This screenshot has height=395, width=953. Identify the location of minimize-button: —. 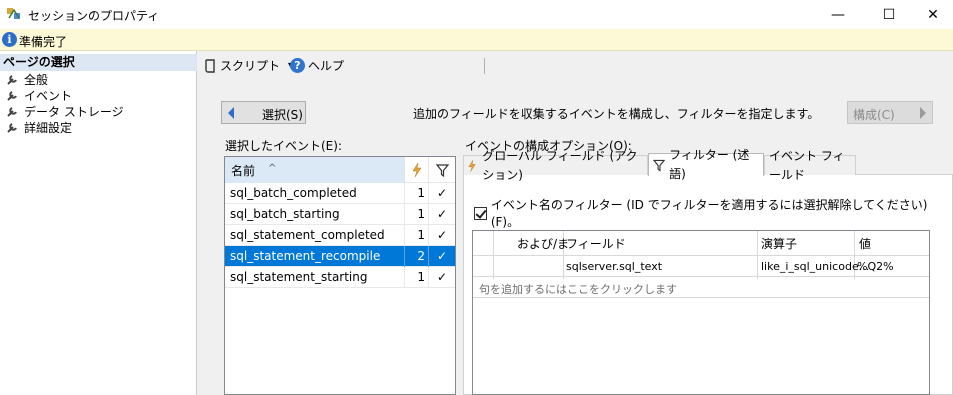
(838, 14).